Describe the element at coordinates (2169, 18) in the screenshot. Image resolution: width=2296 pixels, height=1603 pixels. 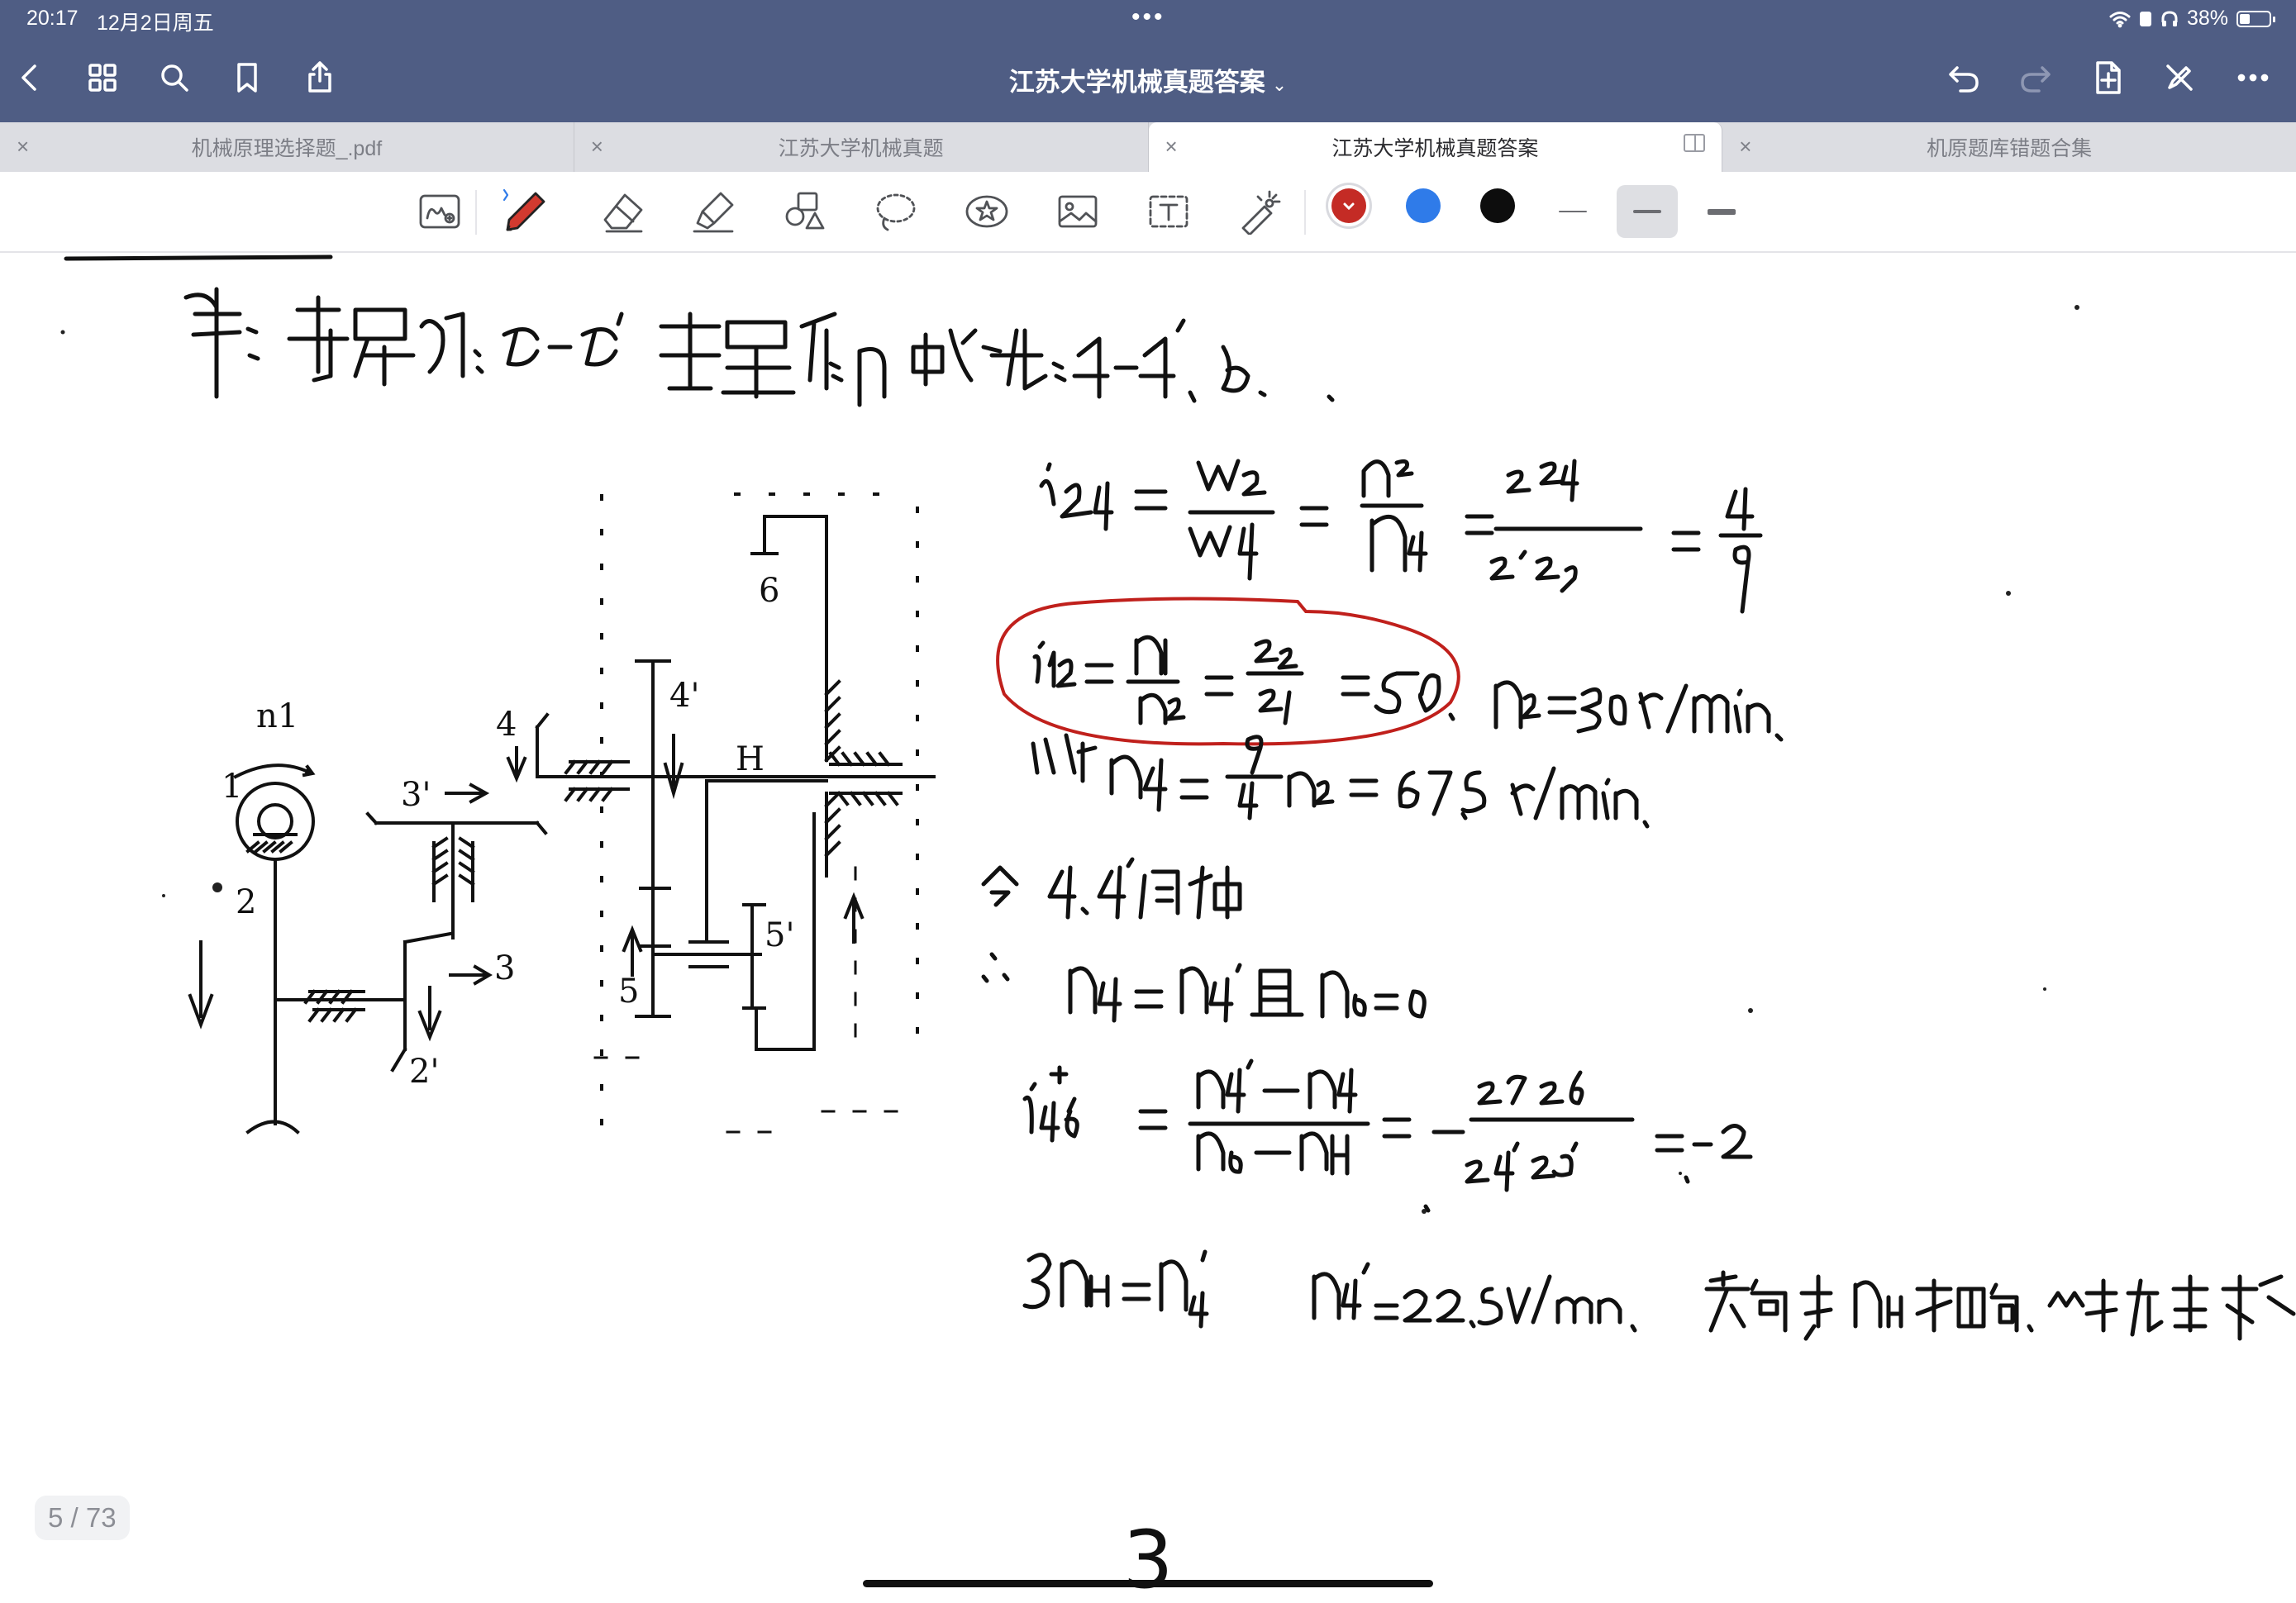
I see `headphones-icon` at that location.